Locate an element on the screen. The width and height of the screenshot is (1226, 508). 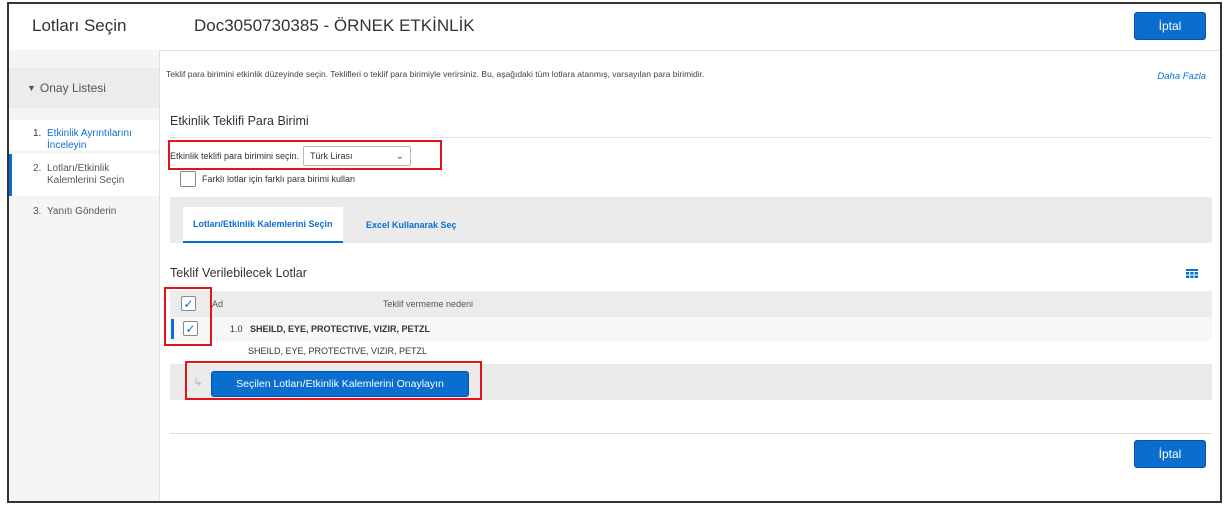
step-number: 1. is located at coordinates (37, 133).